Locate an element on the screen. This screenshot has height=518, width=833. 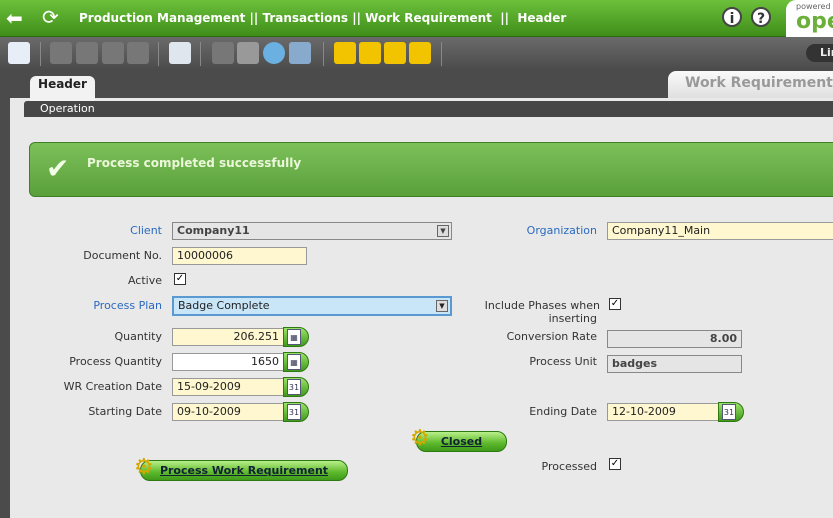
process-quantity-field: 1650 is located at coordinates (228, 362).